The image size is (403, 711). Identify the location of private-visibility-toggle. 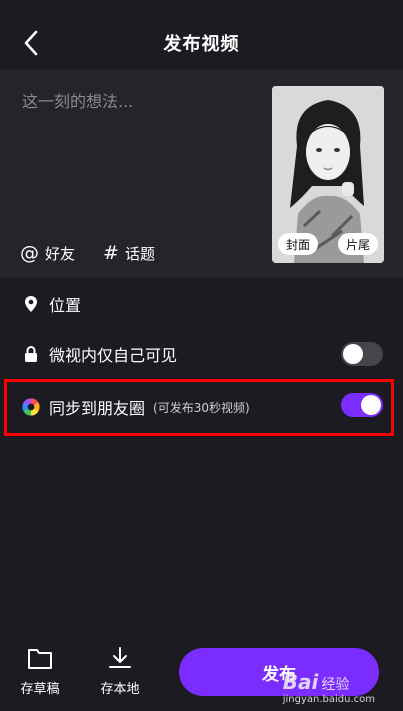
(362, 354).